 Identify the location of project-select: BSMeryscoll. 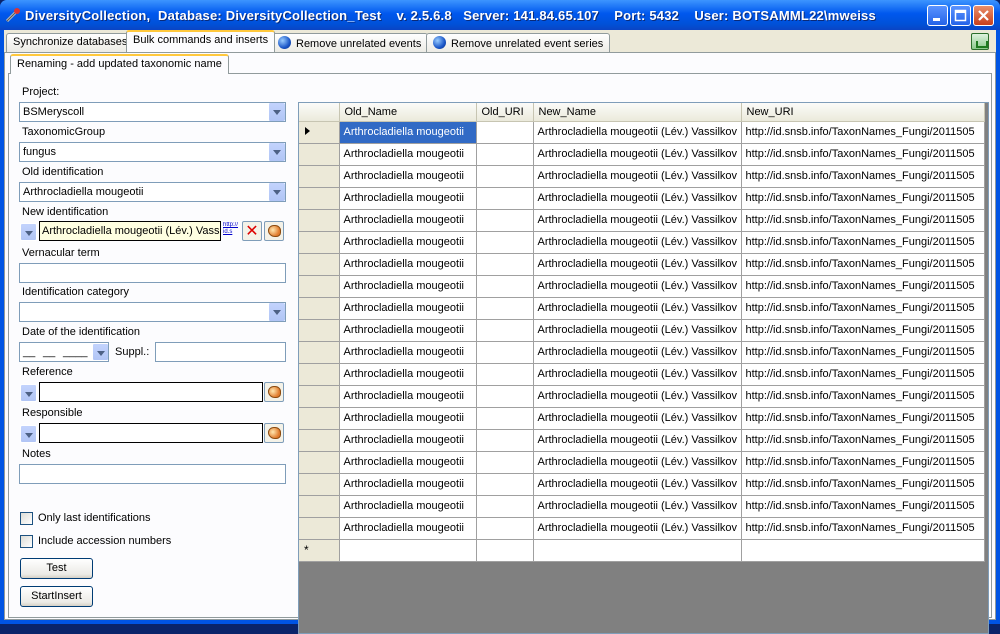
(152, 112).